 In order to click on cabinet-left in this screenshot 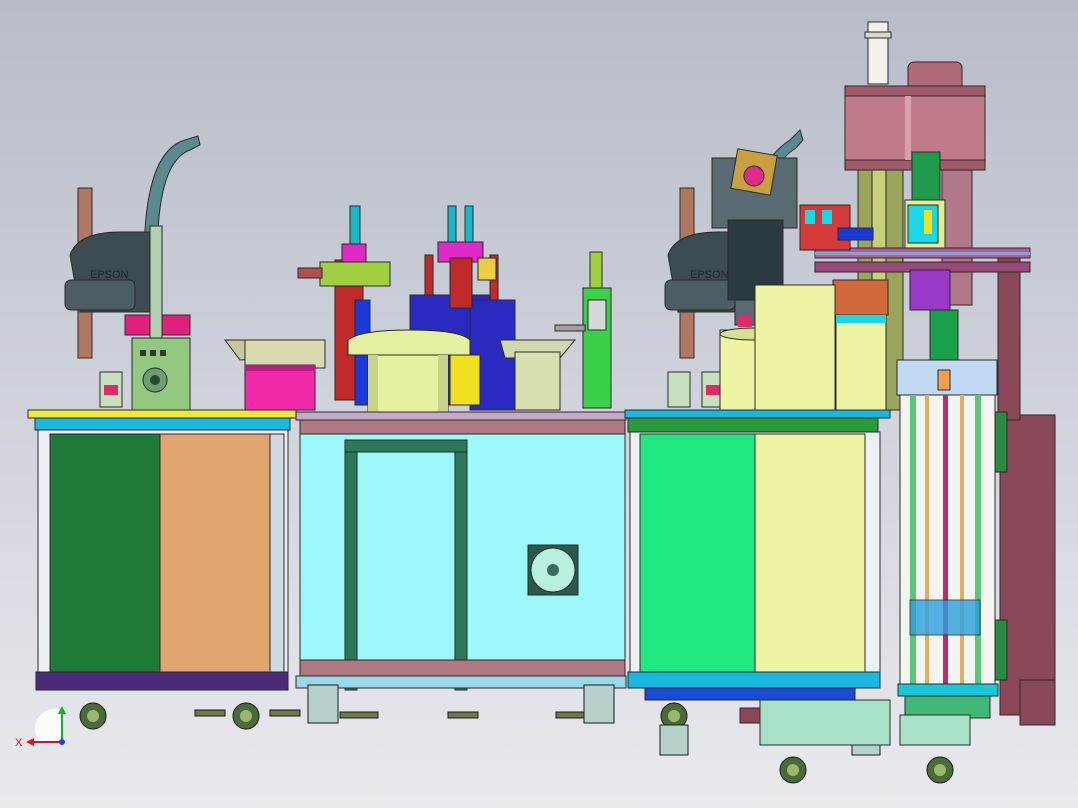, I will do `click(162, 550)`.